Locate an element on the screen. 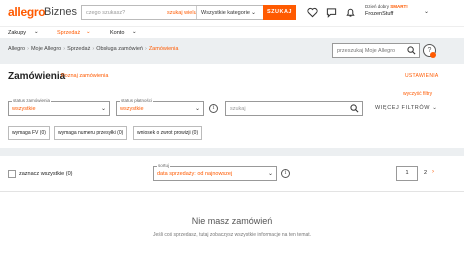  biznes-label: Biznes is located at coordinates (61, 12).